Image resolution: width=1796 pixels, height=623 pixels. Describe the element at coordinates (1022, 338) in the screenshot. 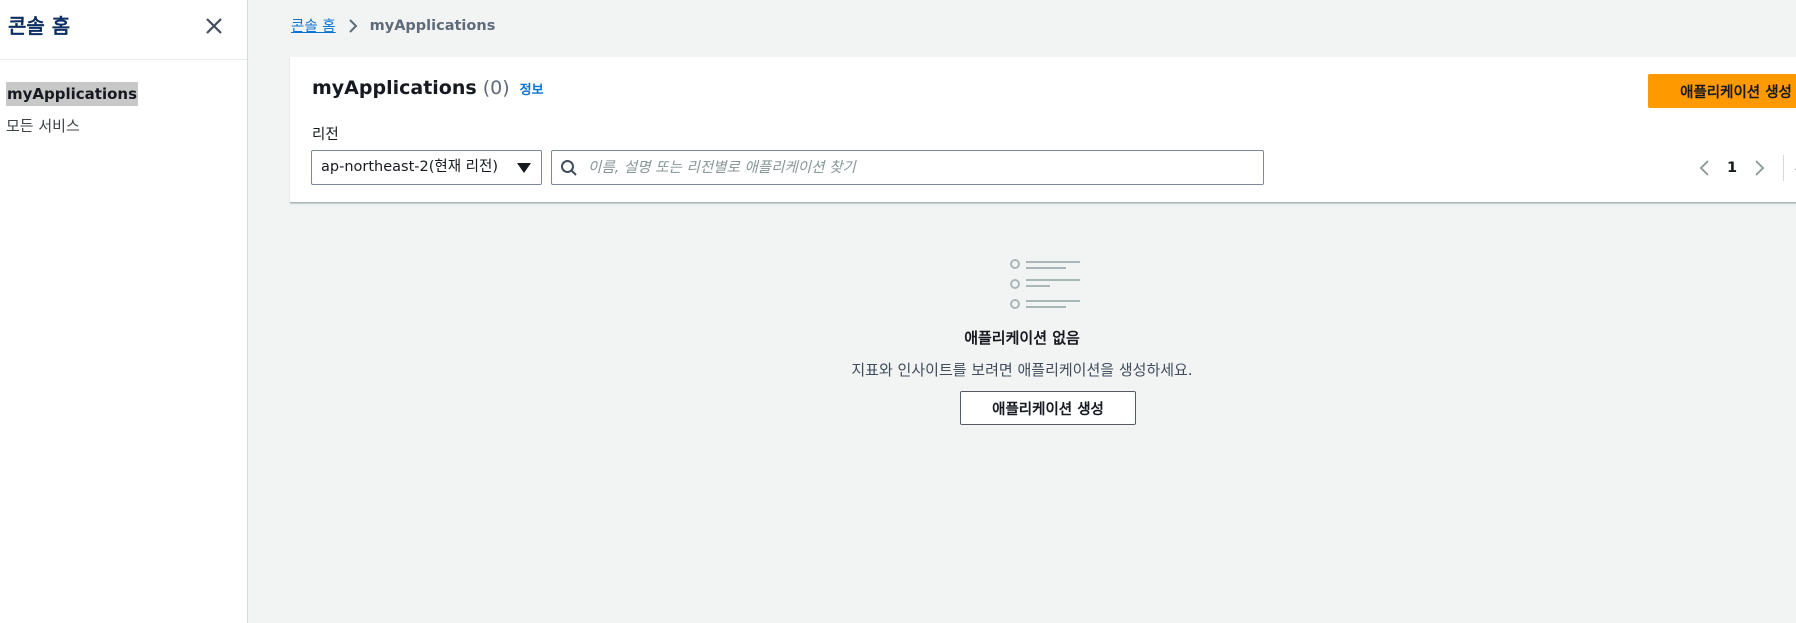

I see `empty-state-title: 애플리케이션 없음` at that location.